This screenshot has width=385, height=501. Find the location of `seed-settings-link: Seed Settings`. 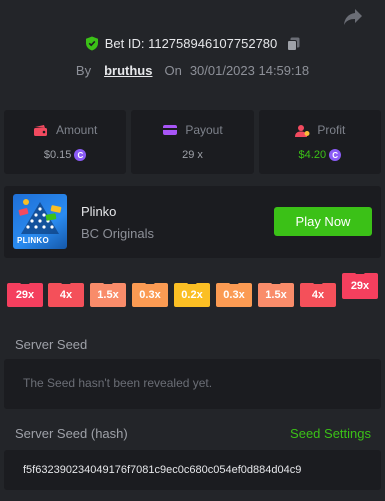

seed-settings-link: Seed Settings is located at coordinates (330, 433).